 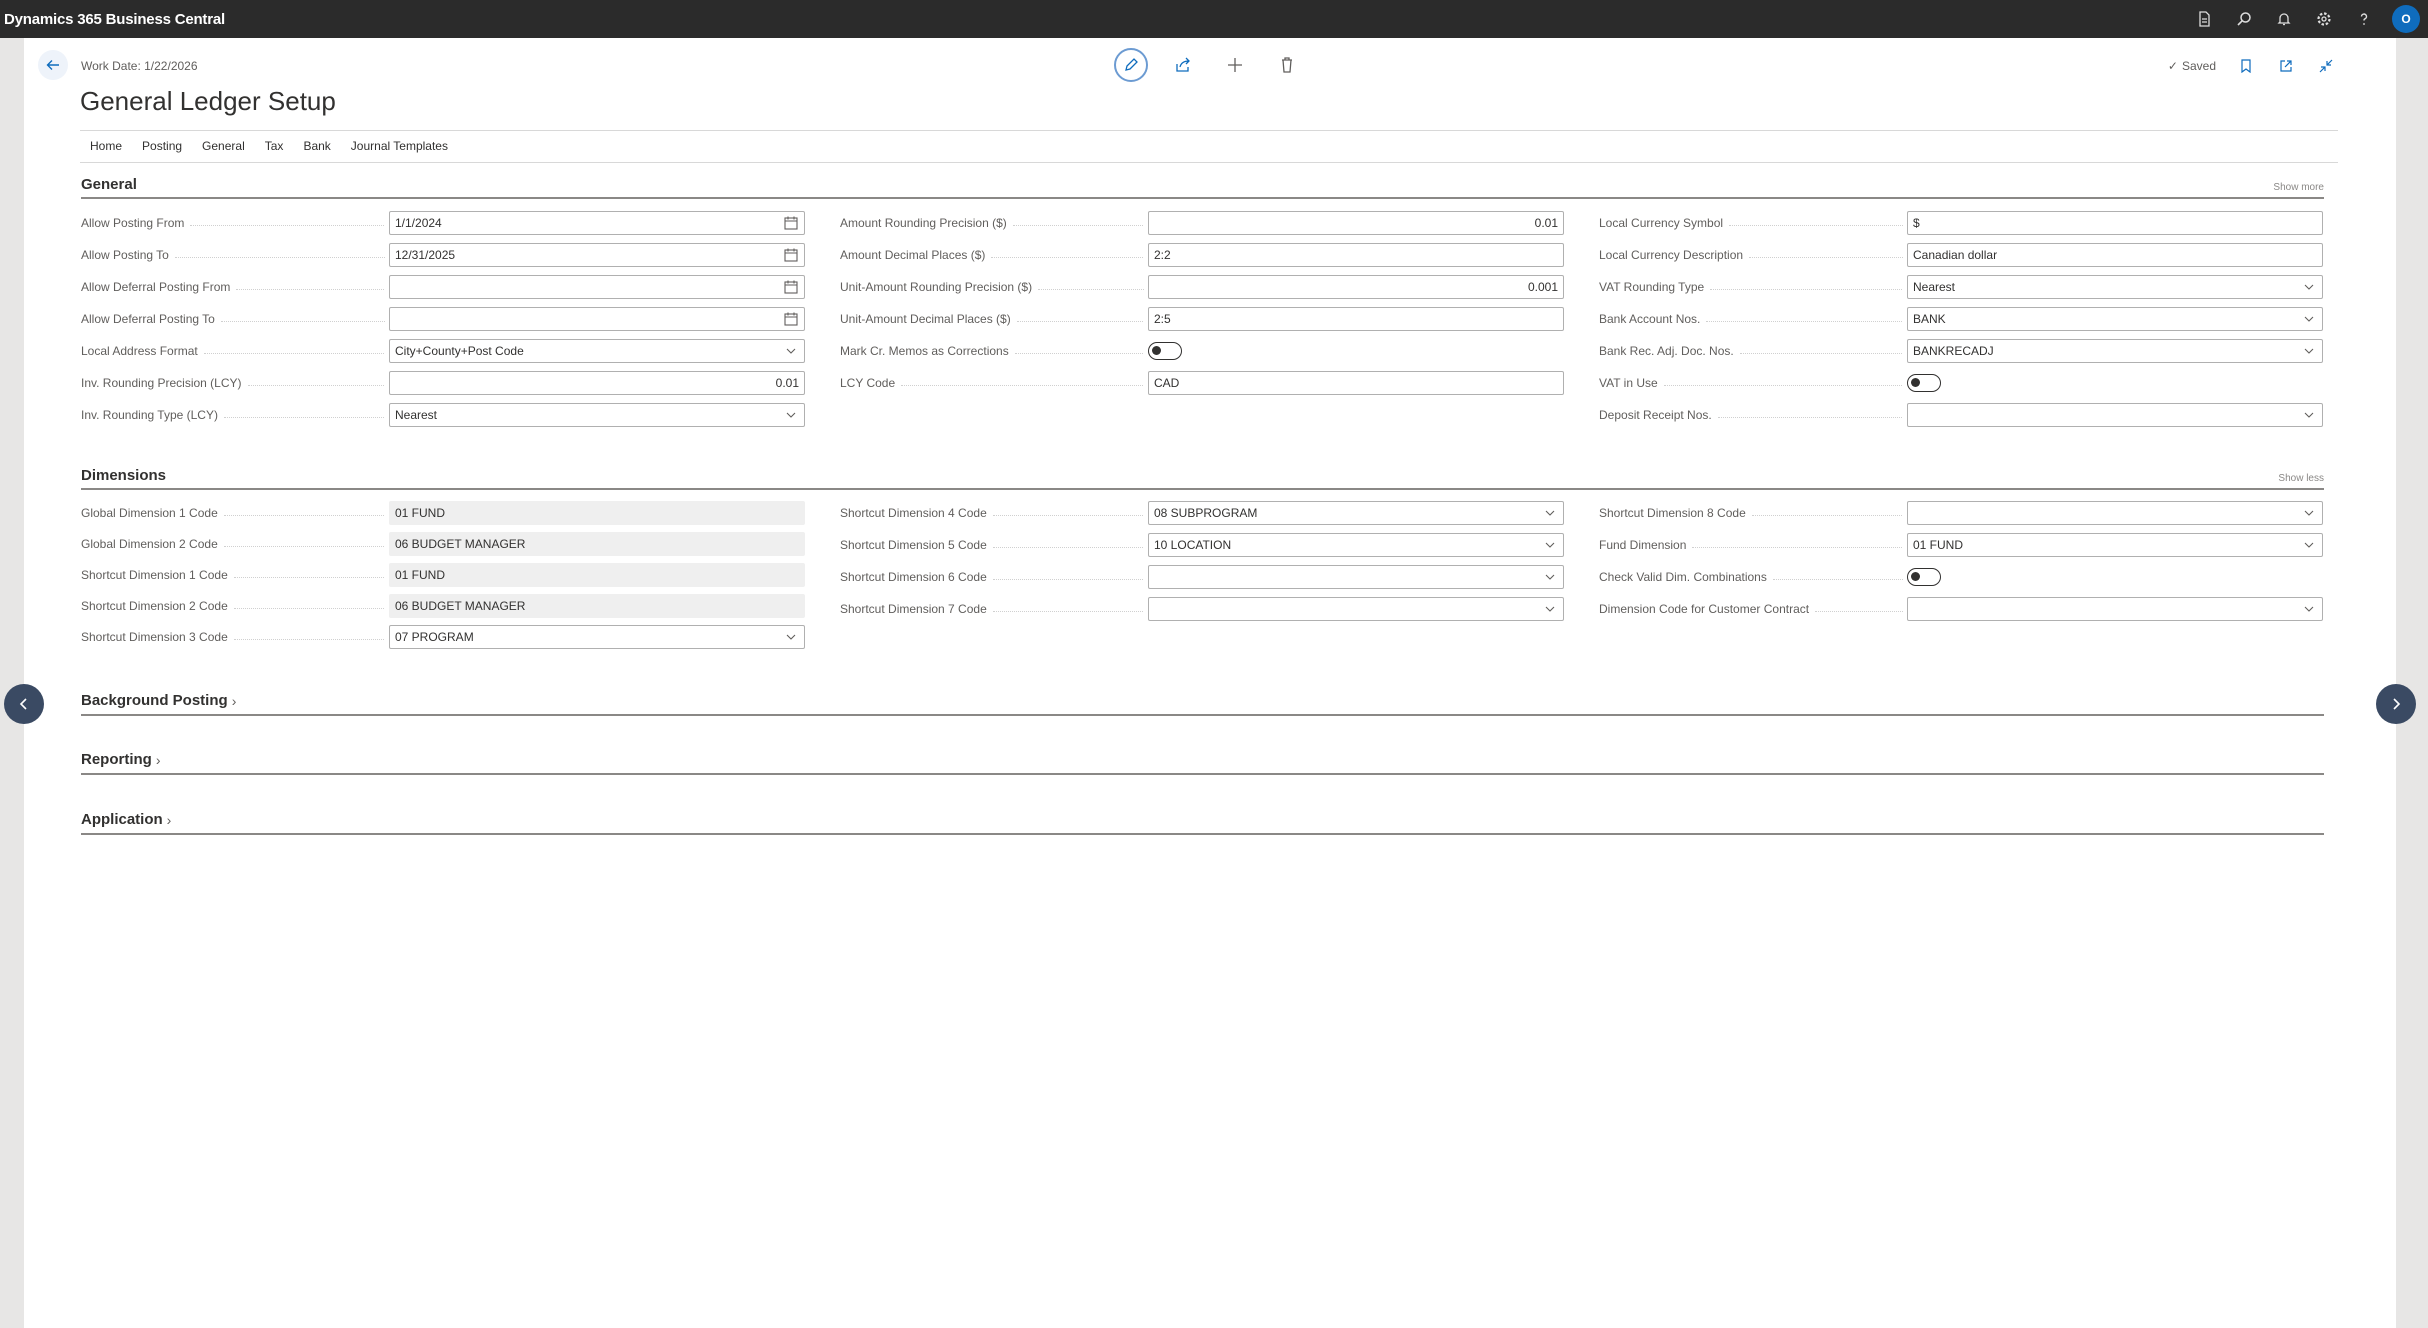 I want to click on global-dimension-1-code-label: Global Dimension 1 Code, so click(x=233, y=513).